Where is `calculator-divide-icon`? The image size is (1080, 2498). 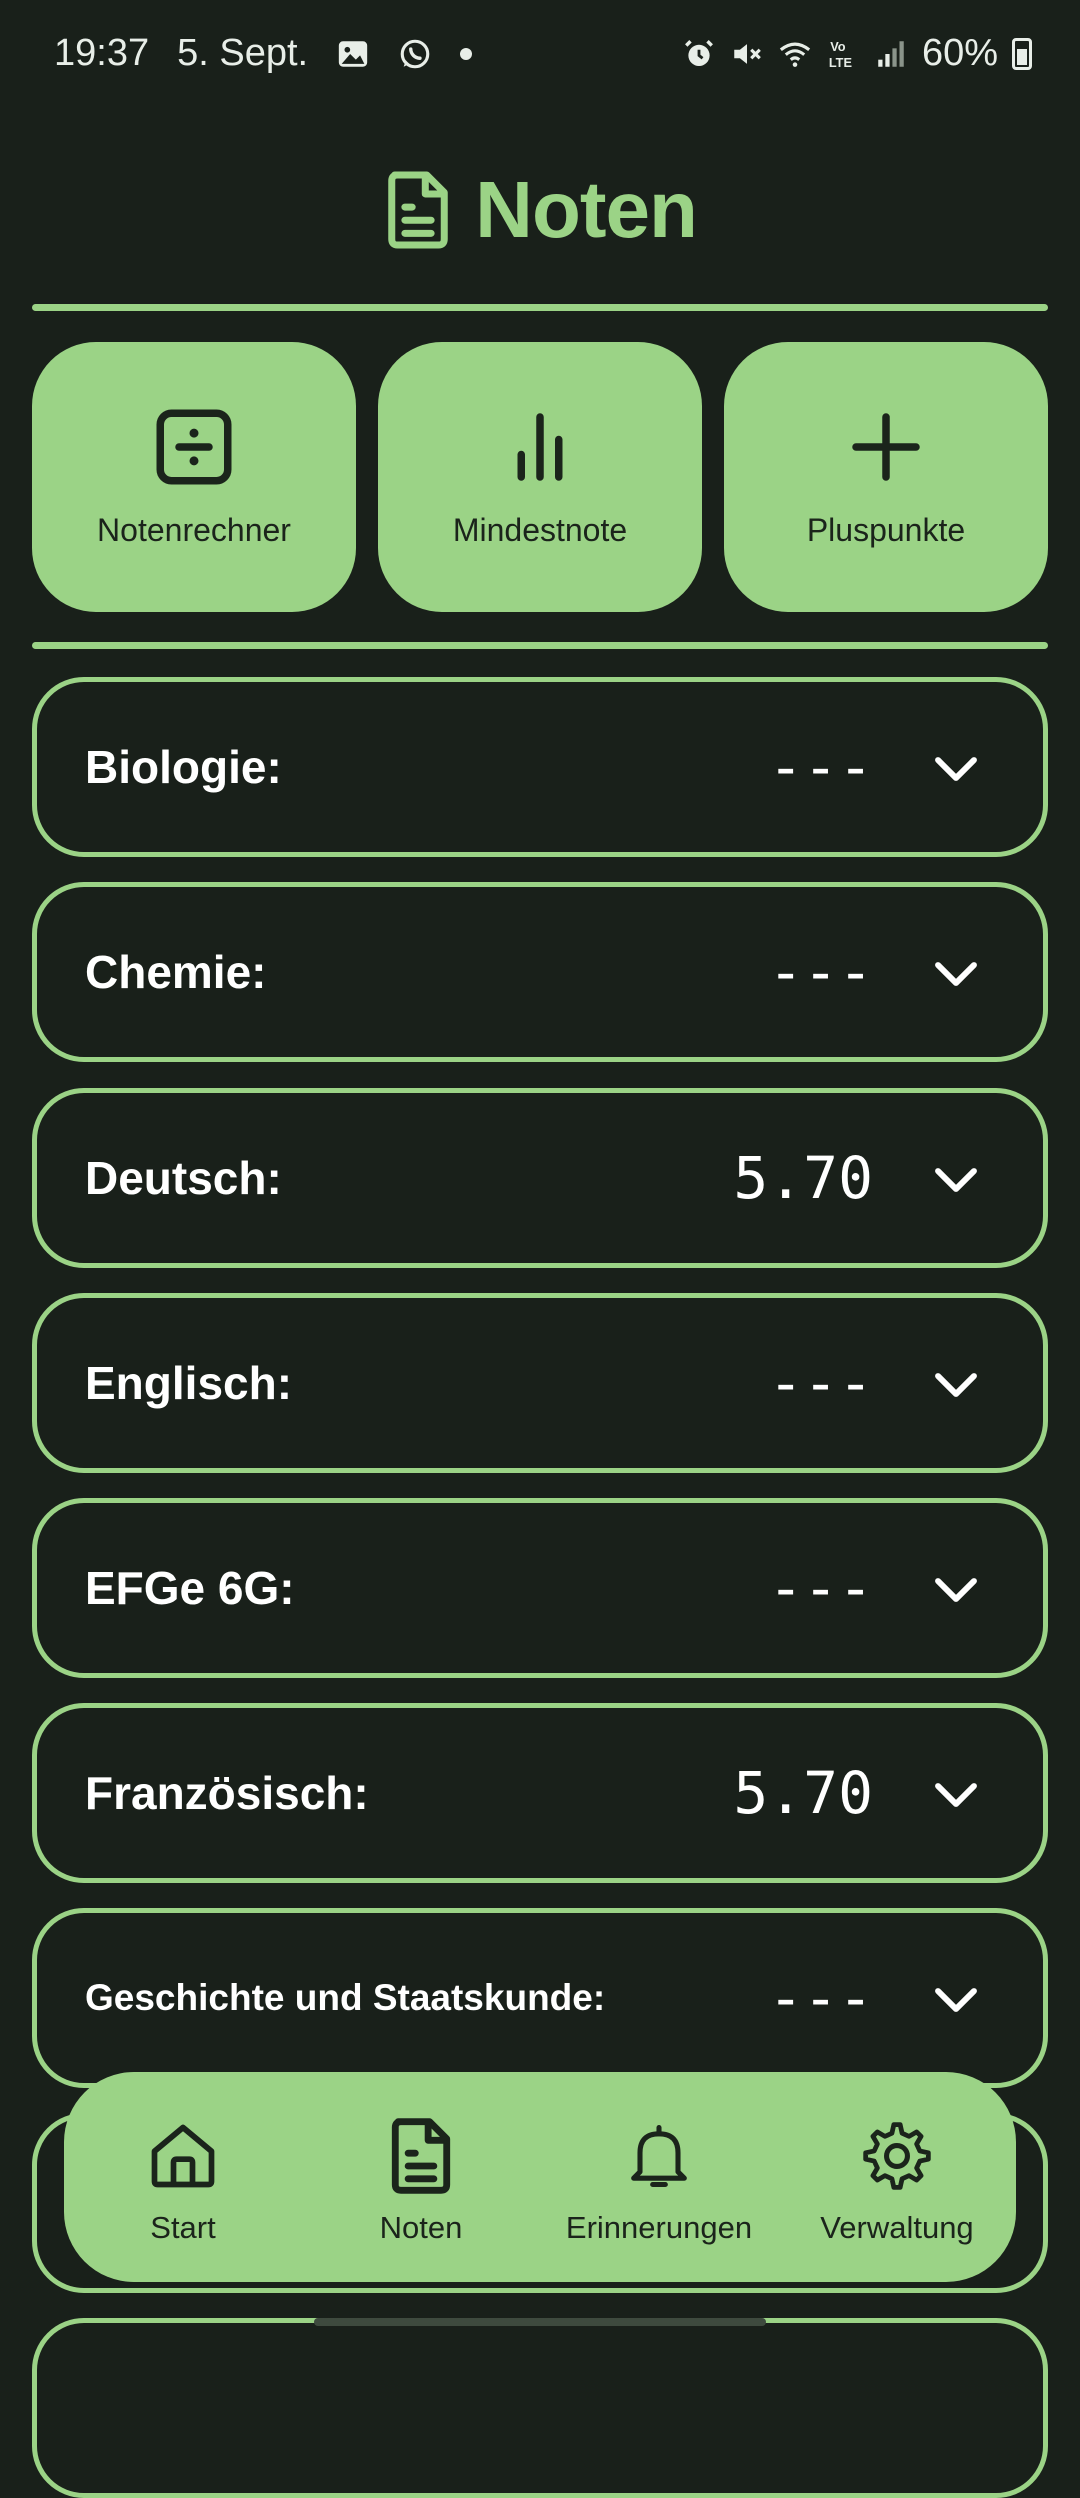
calculator-divide-icon is located at coordinates (194, 447).